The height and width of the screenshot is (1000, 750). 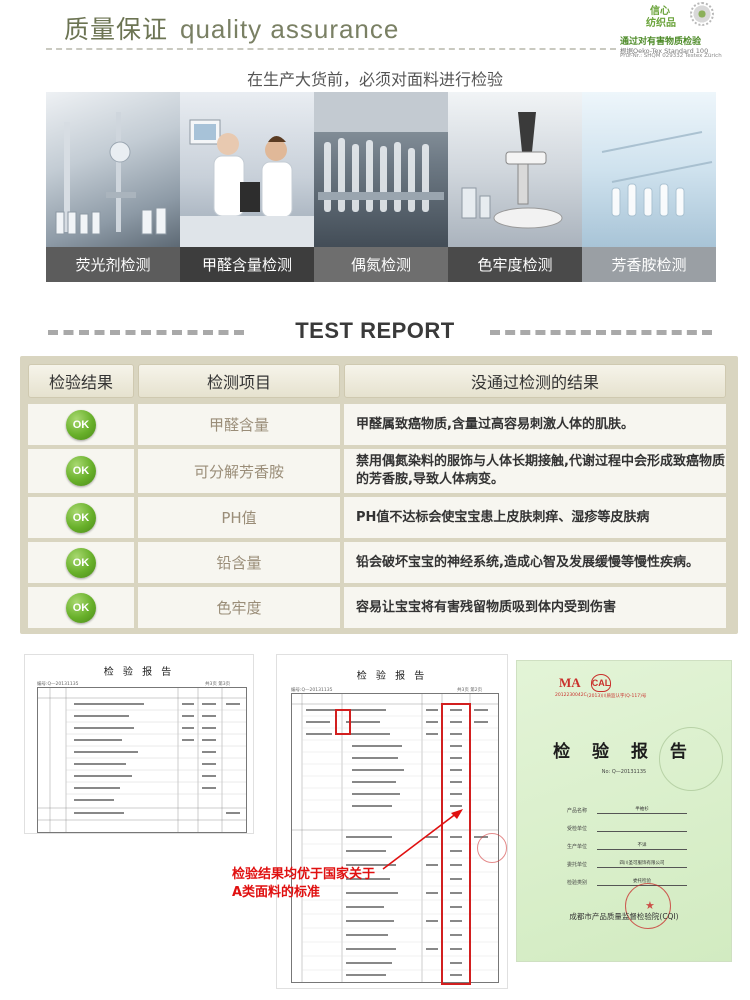 What do you see at coordinates (374, 79) in the screenshot?
I see `intro-caption: 在生产大货前，必须对面料进行检验` at bounding box center [374, 79].